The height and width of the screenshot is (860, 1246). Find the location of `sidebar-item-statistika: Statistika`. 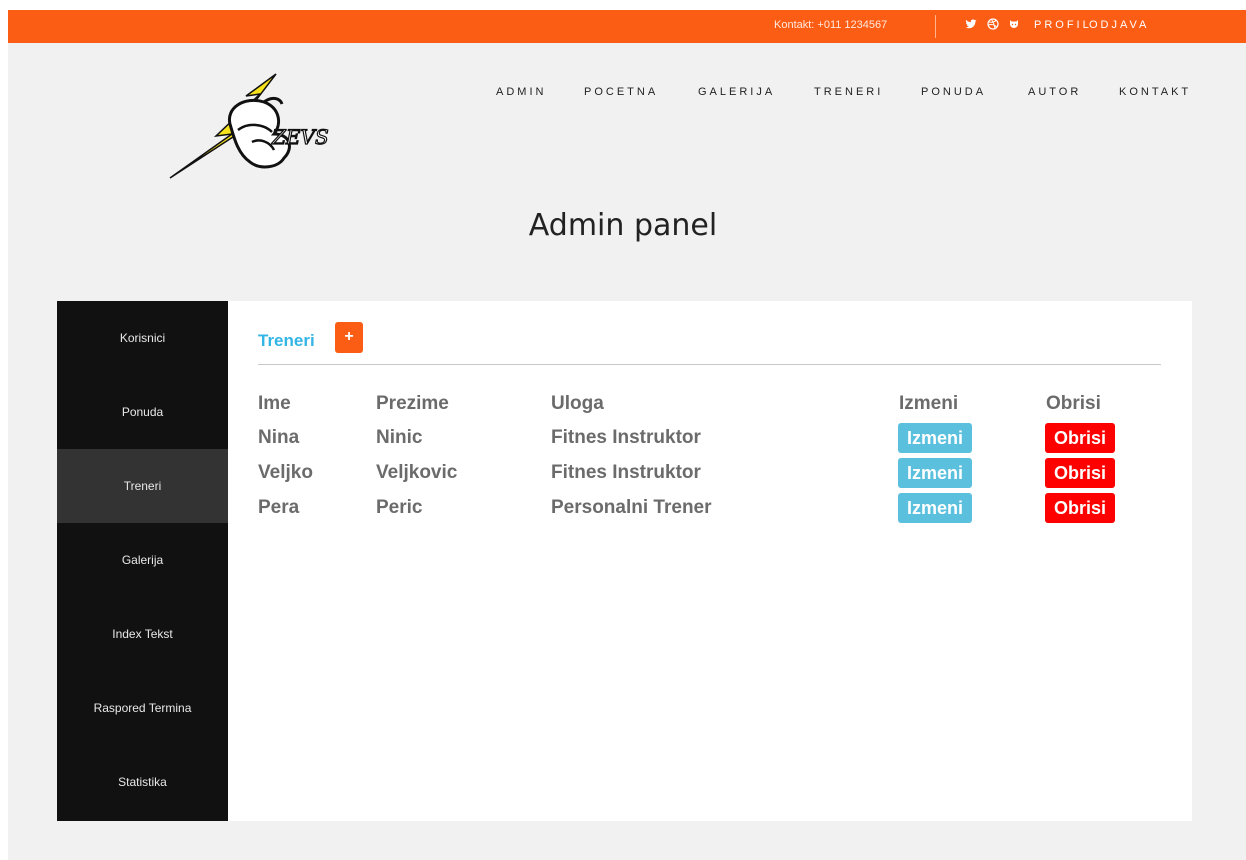

sidebar-item-statistika: Statistika is located at coordinates (142, 782).